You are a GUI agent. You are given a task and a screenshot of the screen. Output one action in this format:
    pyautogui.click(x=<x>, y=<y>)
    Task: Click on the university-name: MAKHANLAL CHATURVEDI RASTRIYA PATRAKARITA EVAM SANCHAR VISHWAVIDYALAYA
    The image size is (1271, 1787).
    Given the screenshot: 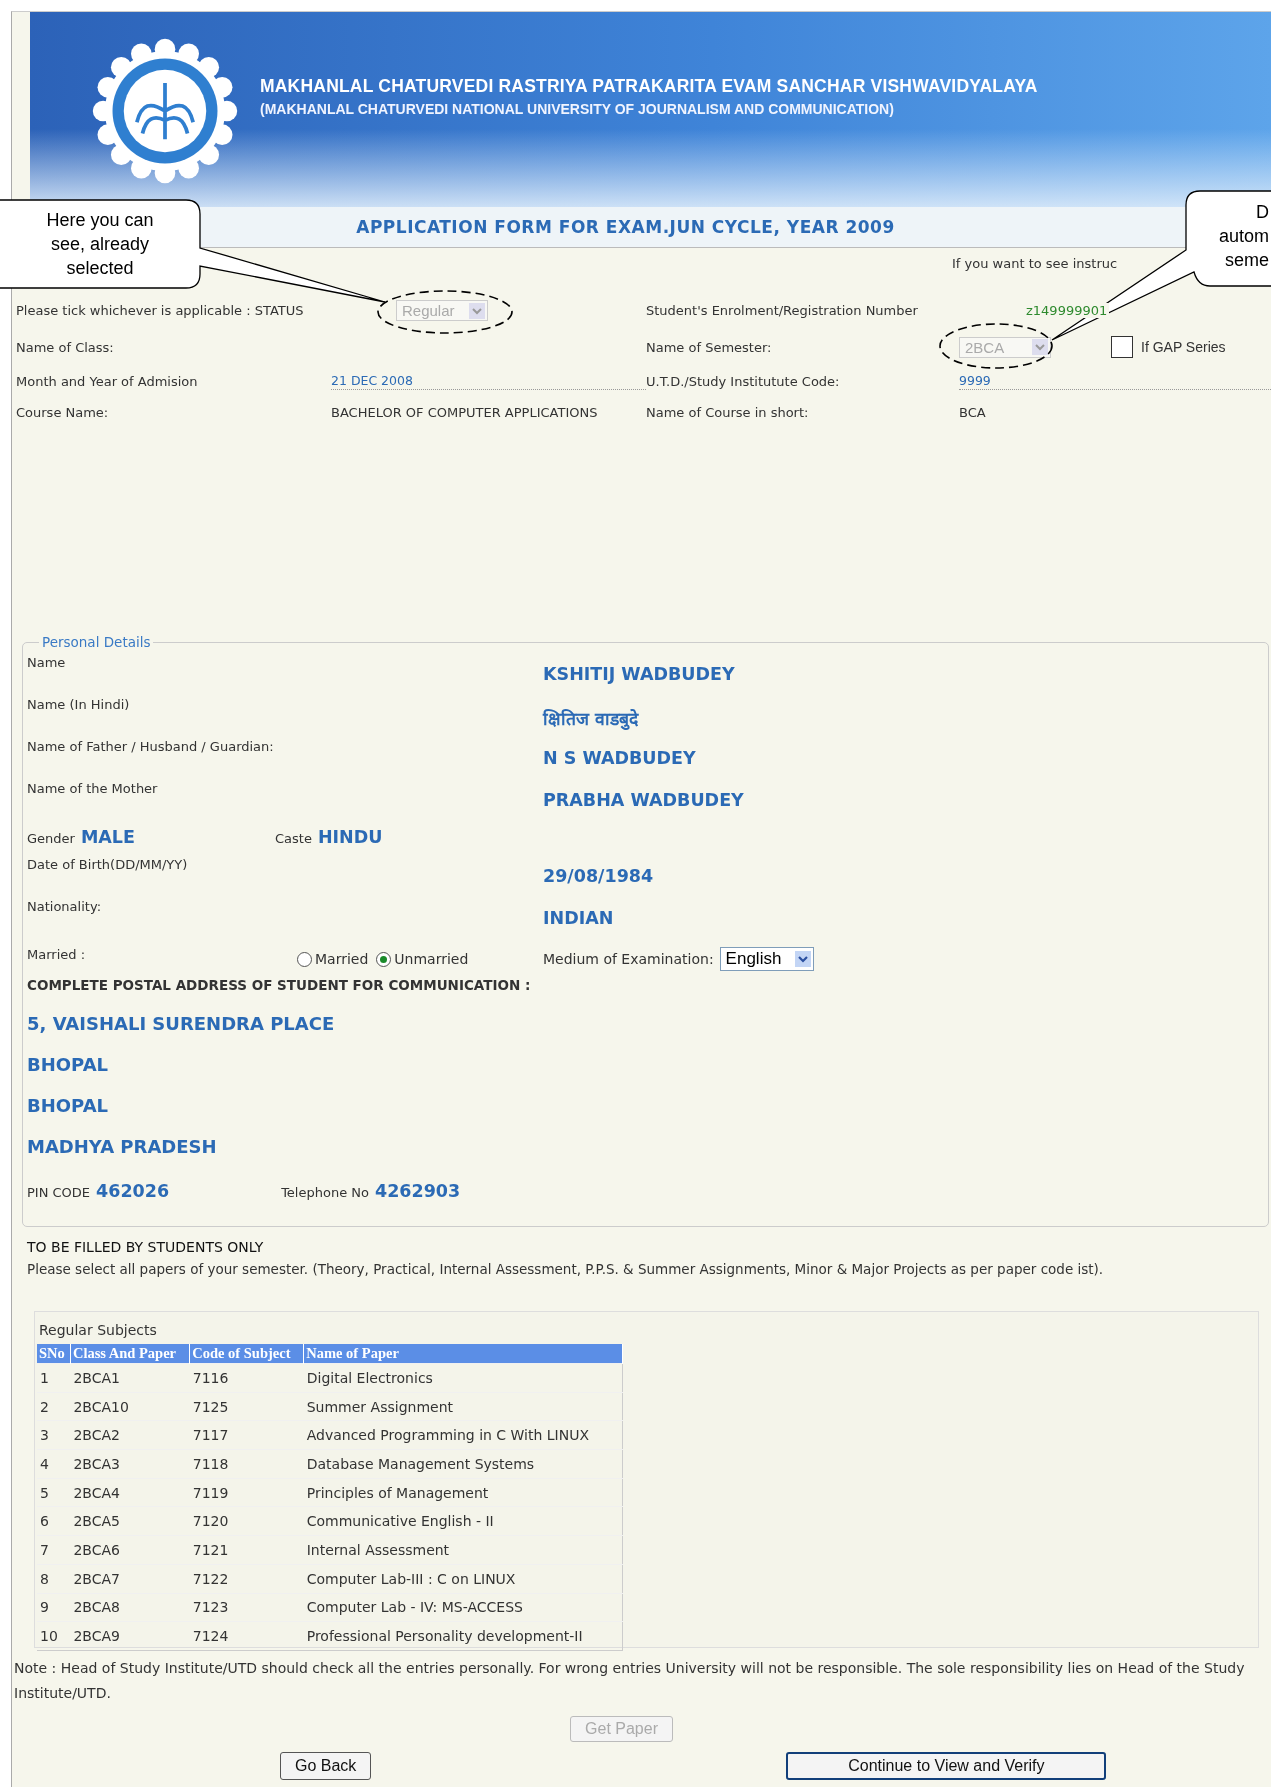 What is the action you would take?
    pyautogui.click(x=649, y=86)
    